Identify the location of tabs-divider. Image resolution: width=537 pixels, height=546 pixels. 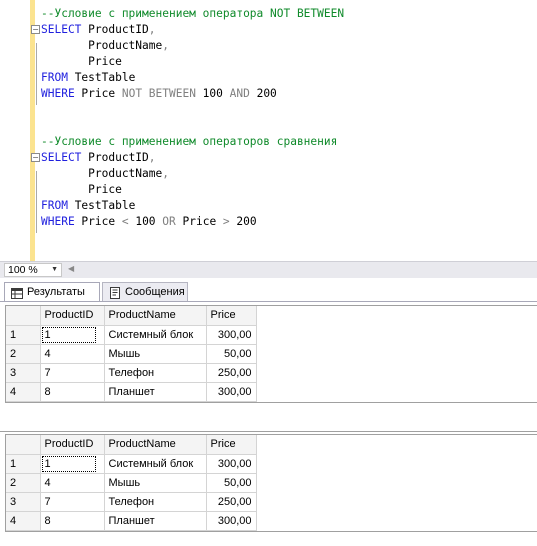
(268, 301).